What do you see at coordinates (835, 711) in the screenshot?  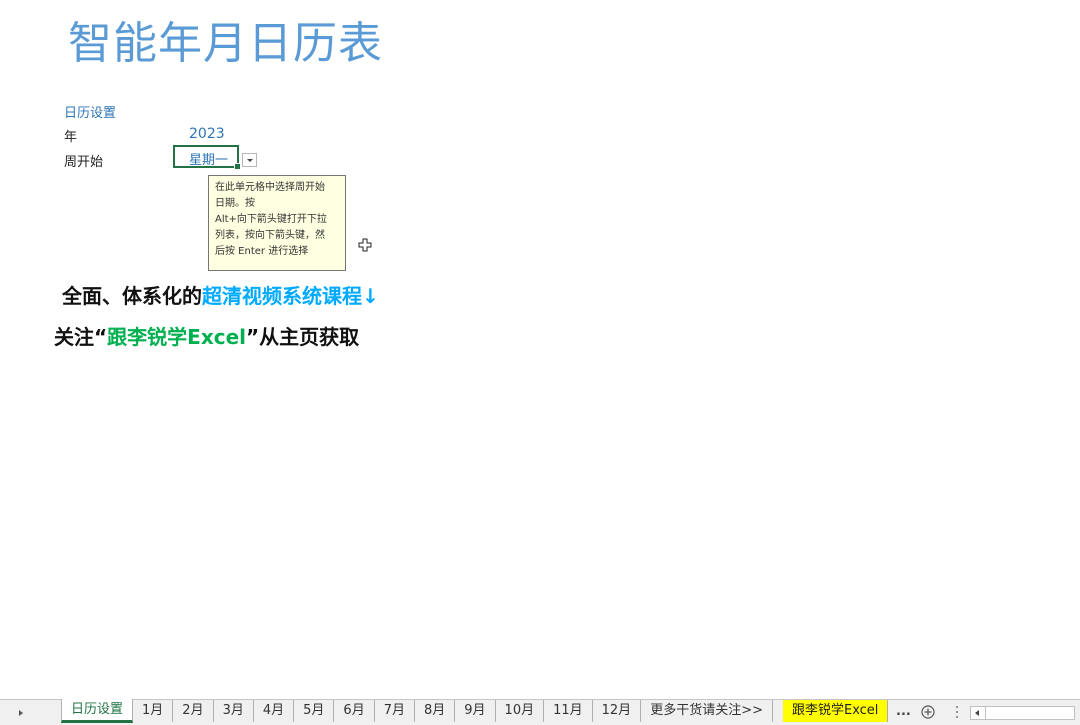 I see `sheet-tab: 跟李锐学Excel` at bounding box center [835, 711].